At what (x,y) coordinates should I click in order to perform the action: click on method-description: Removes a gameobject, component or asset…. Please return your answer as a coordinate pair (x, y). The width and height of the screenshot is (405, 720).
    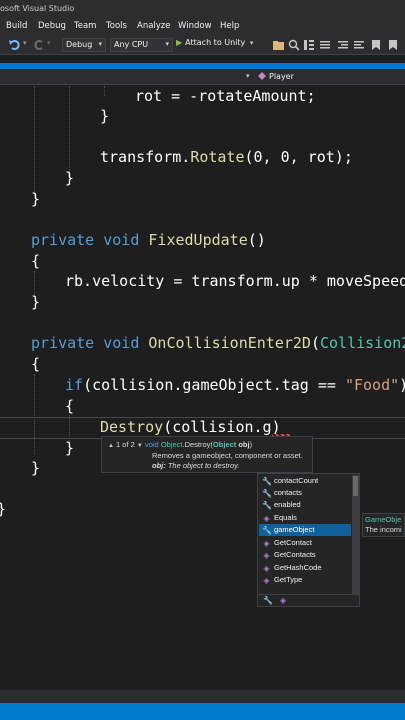
    Looking at the image, I should click on (227, 455).